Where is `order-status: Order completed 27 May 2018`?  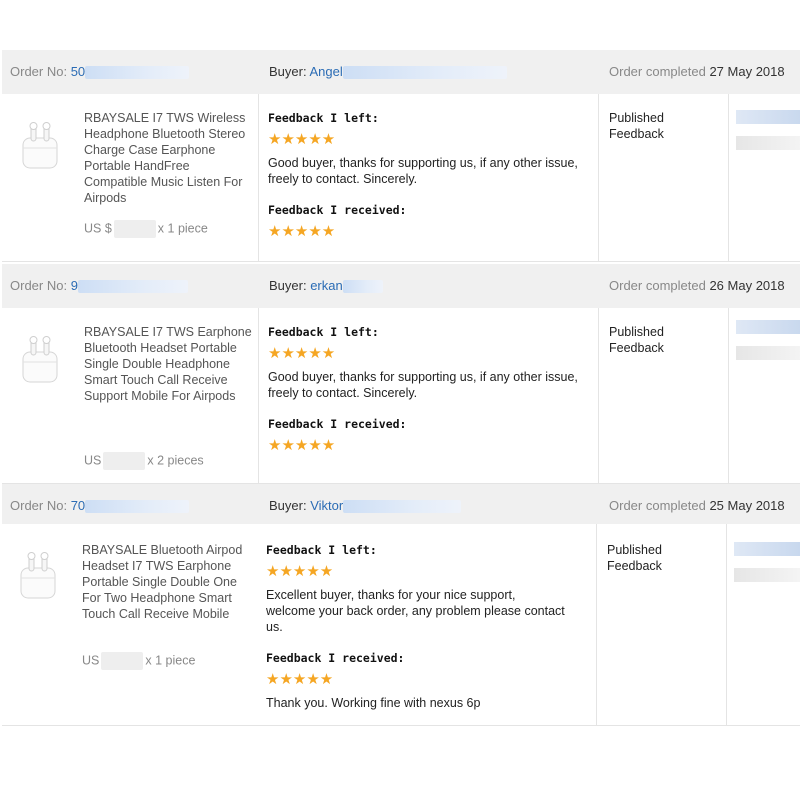
order-status: Order completed 27 May 2018 is located at coordinates (697, 71).